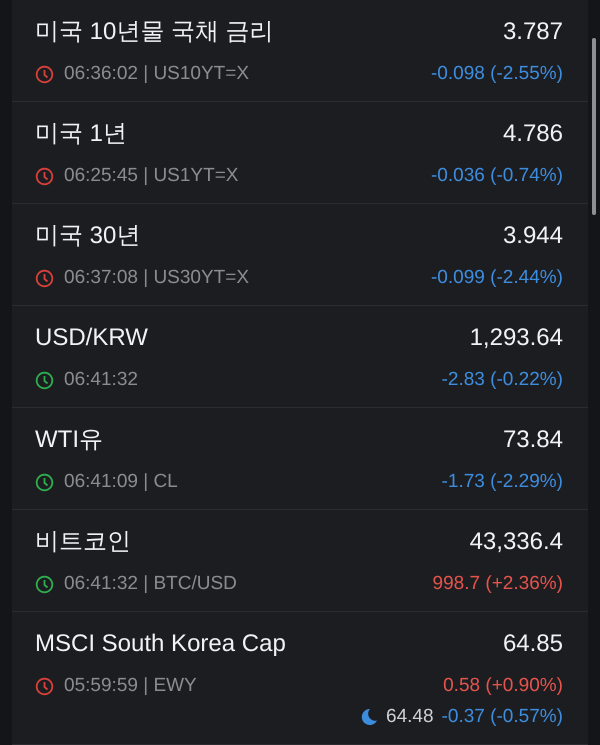  I want to click on quote-change: -0.036 (-0.74%), so click(496, 176).